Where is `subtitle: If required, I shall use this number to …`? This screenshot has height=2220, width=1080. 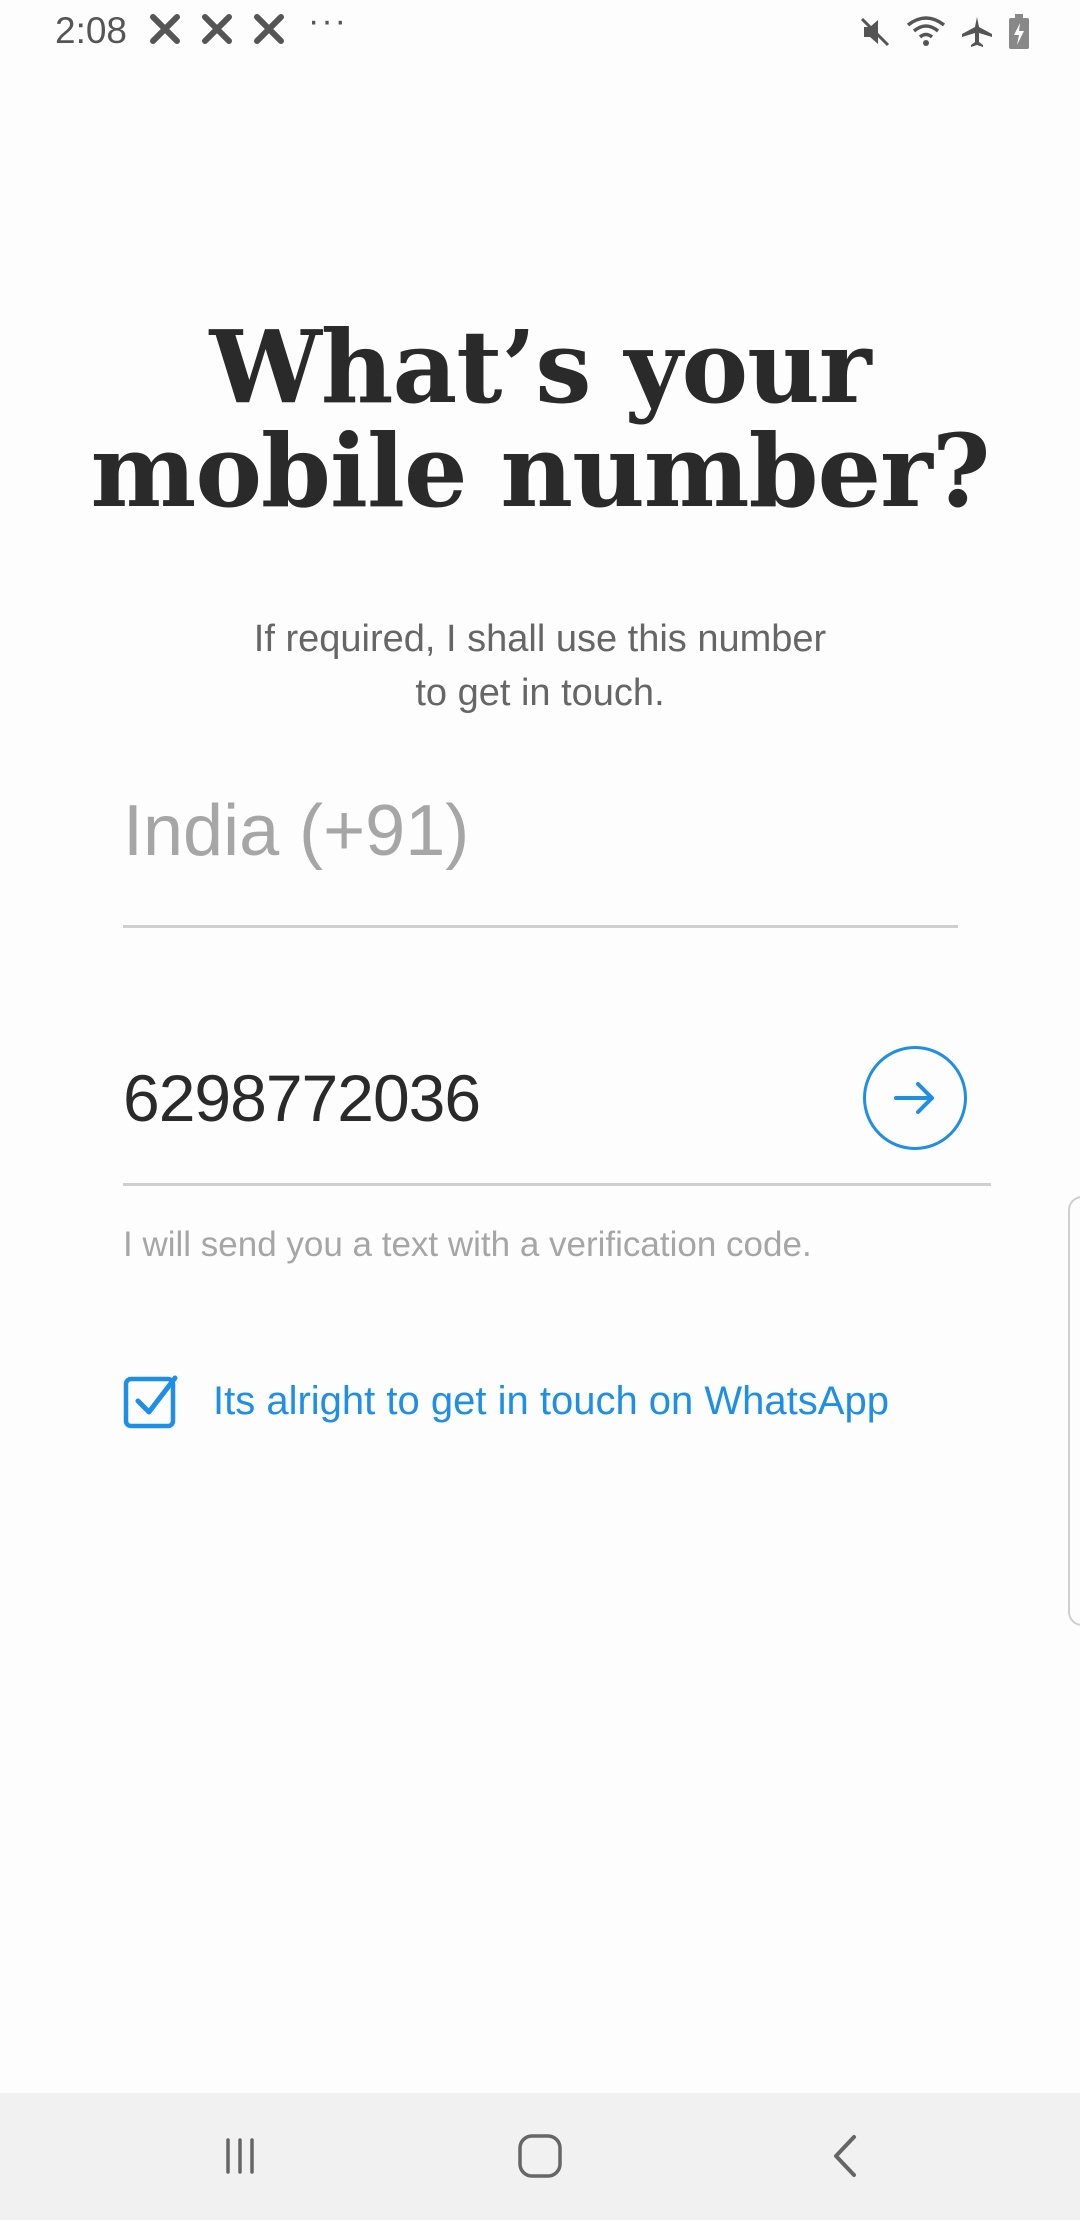 subtitle: If required, I shall use this number to … is located at coordinates (540, 666).